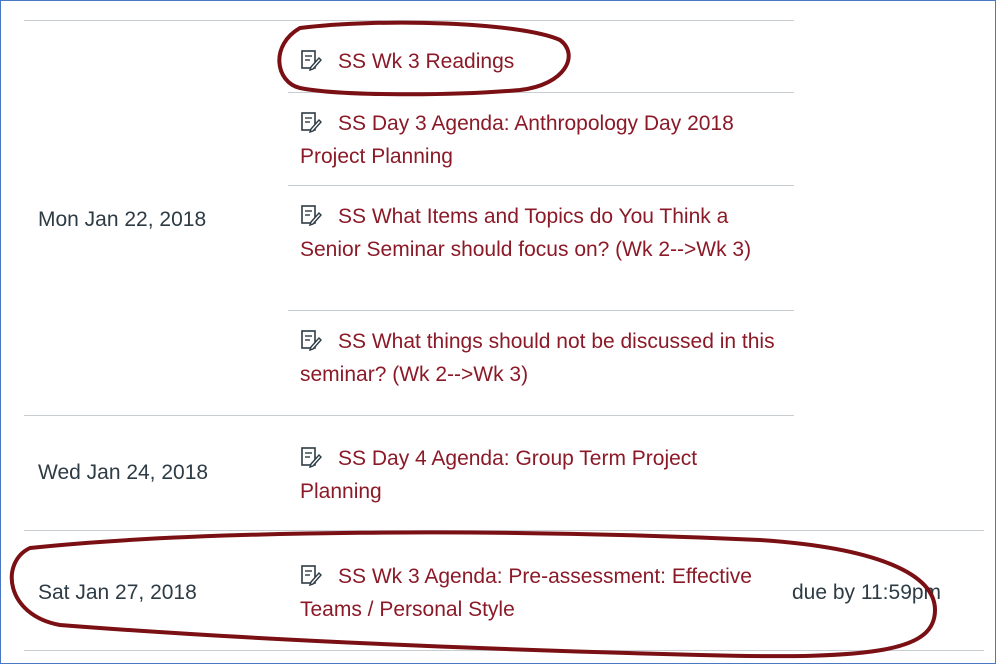  I want to click on date-label: Sat Jan 27, 2018, so click(117, 592).